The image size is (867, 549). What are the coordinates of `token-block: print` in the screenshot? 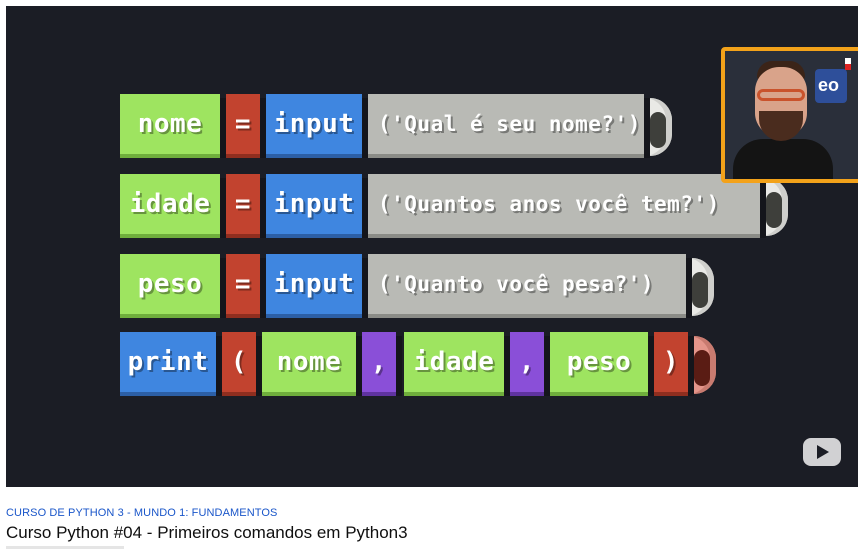 It's located at (171, 364).